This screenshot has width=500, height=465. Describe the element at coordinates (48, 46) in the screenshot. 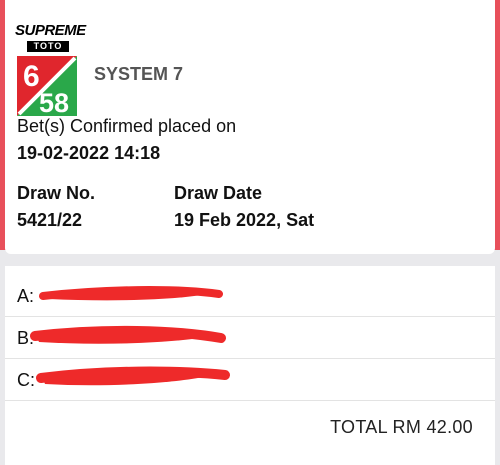

I see `logo-toto-text: TOTO` at that location.